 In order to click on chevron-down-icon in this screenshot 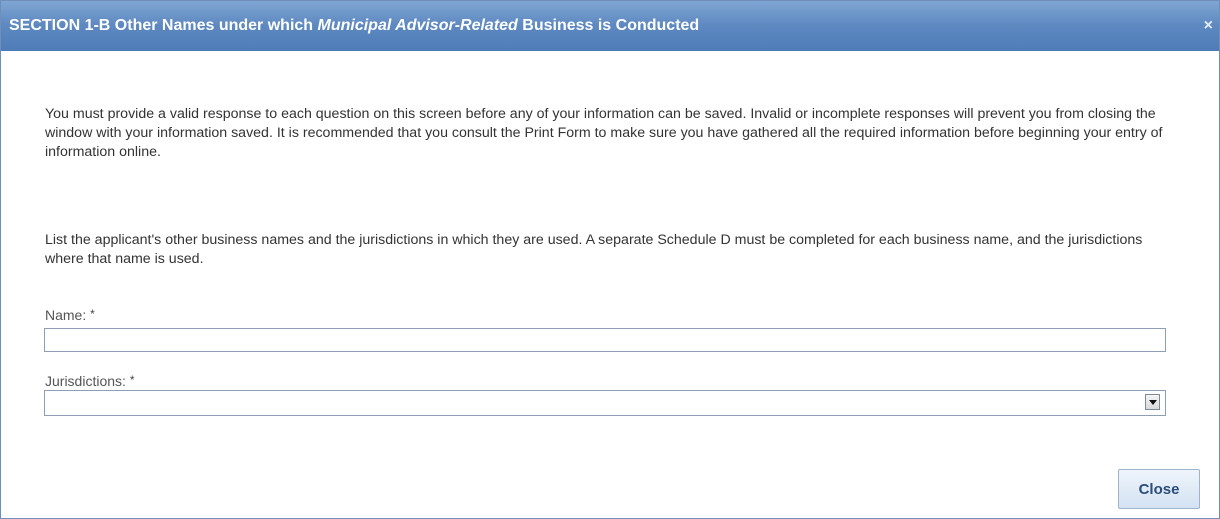, I will do `click(1152, 402)`.